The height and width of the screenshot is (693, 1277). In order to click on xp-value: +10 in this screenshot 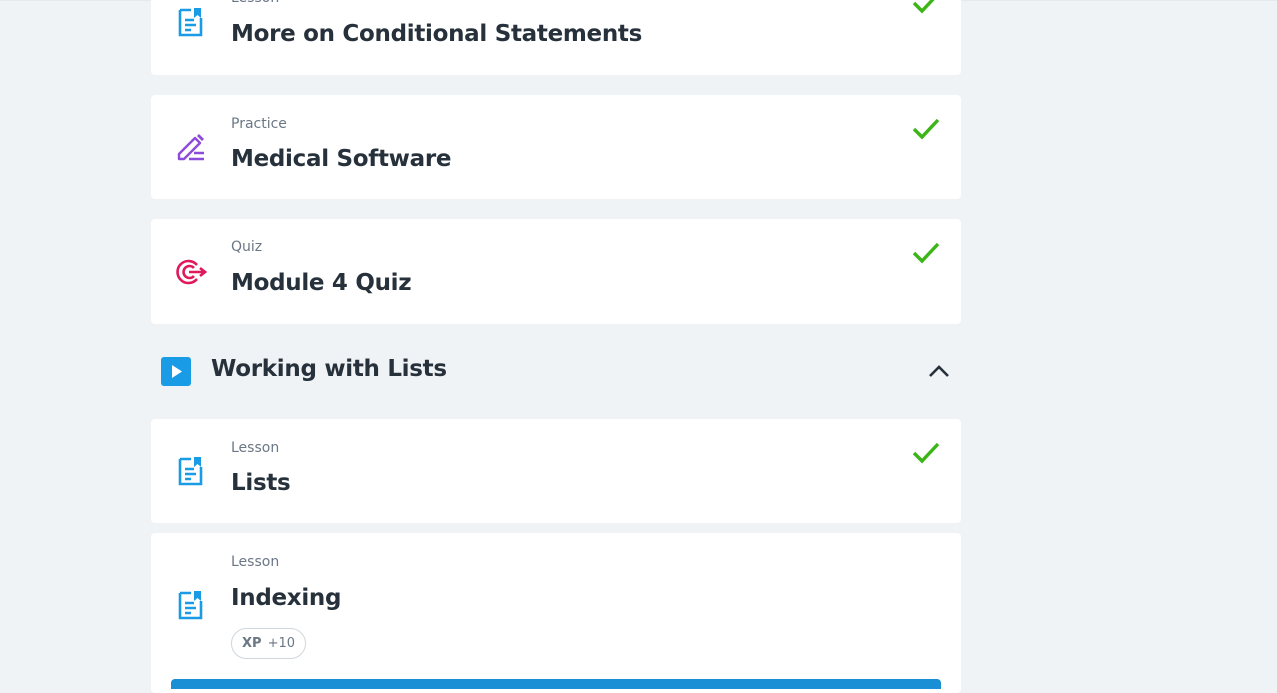, I will do `click(281, 643)`.